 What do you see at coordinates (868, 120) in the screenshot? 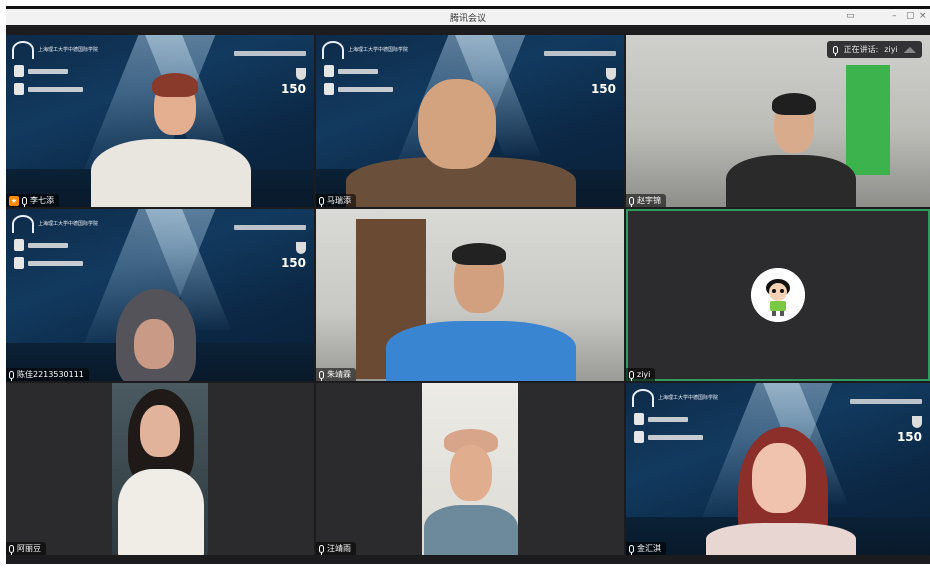
I see `green-locker` at bounding box center [868, 120].